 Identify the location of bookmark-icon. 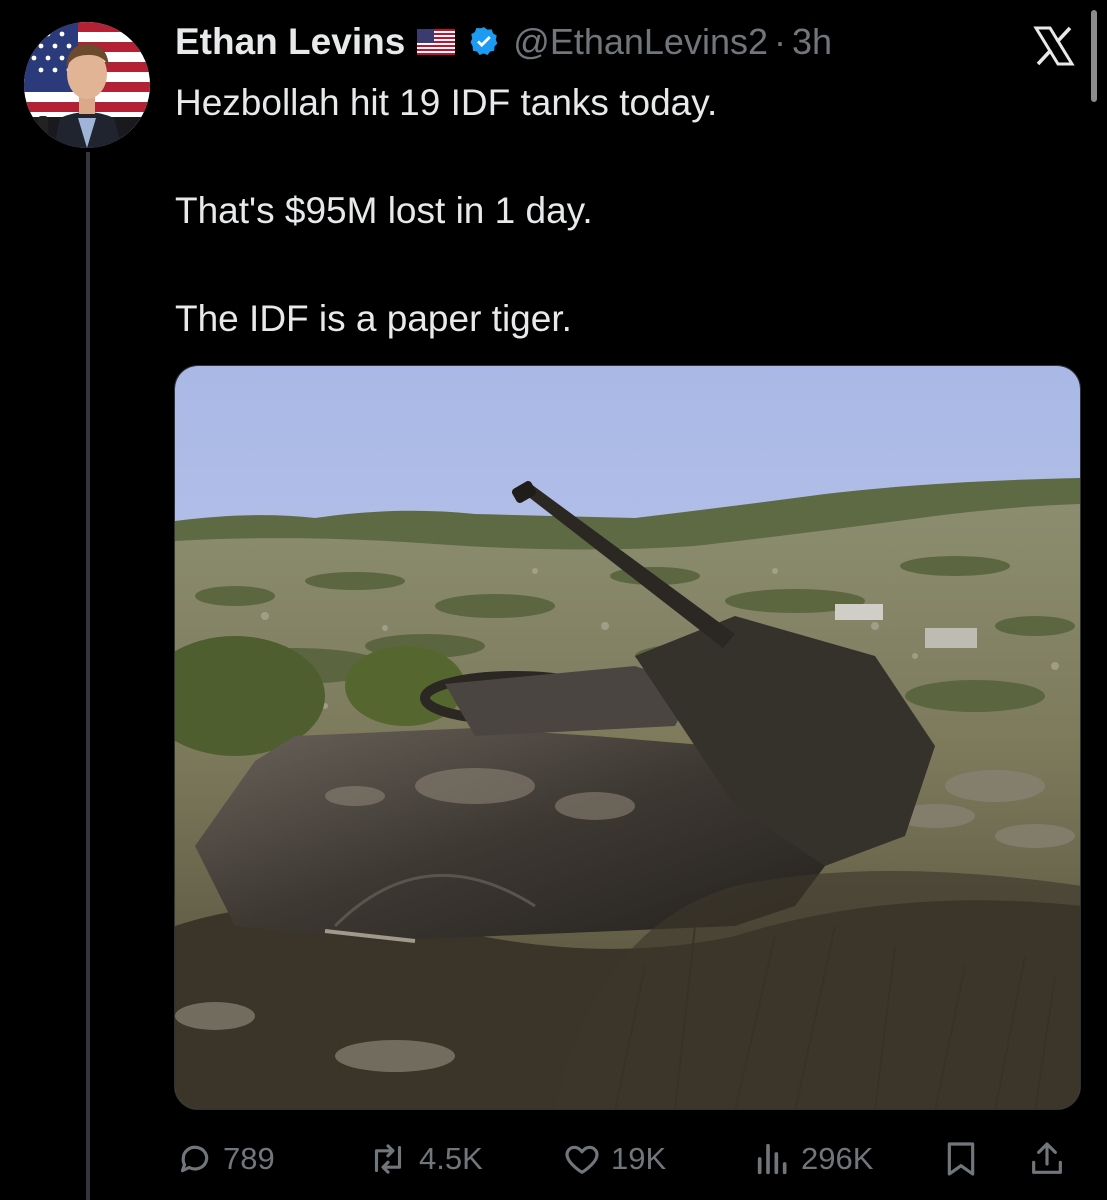
(961, 1159).